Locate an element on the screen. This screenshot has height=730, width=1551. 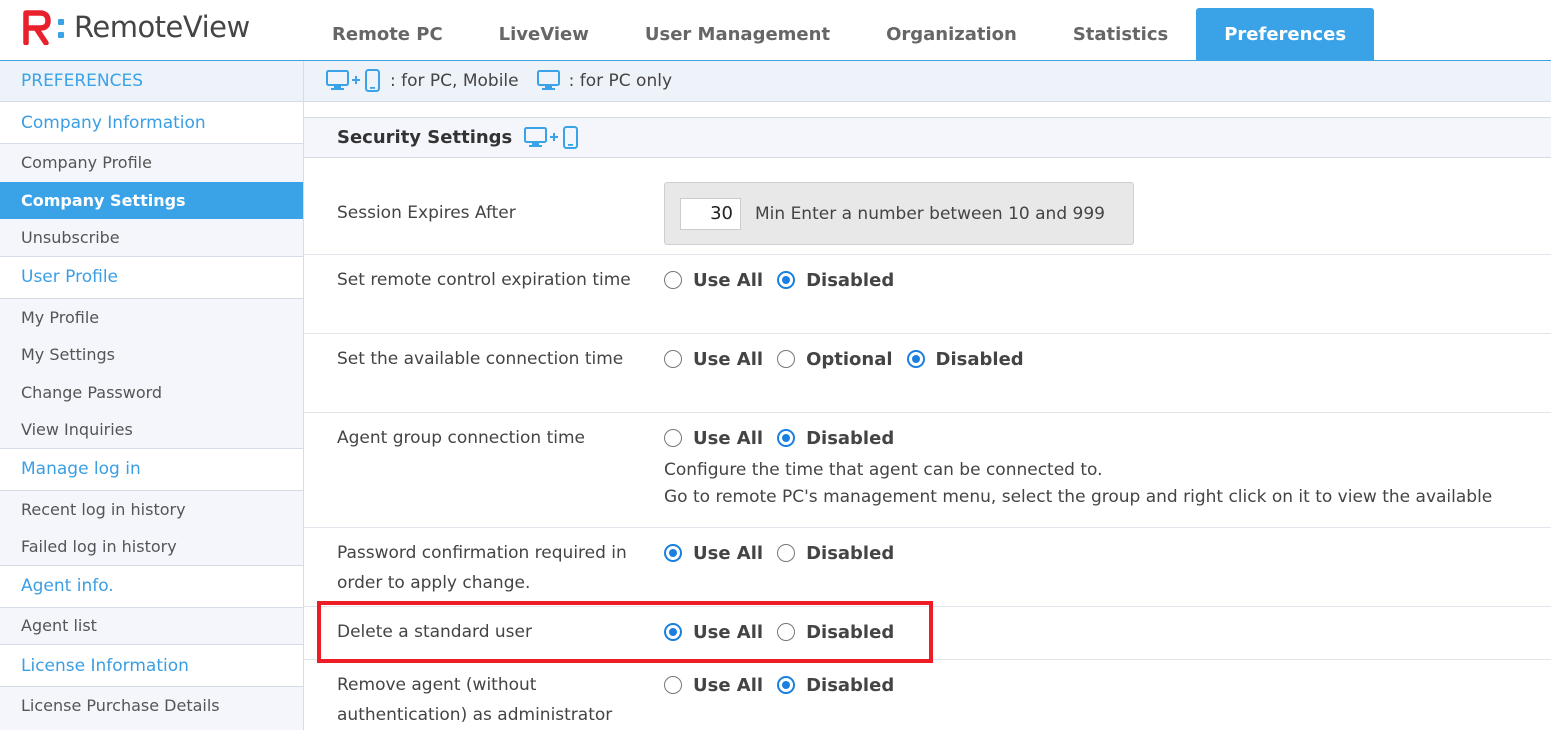
tab-statistics: Statistics is located at coordinates (1120, 34).